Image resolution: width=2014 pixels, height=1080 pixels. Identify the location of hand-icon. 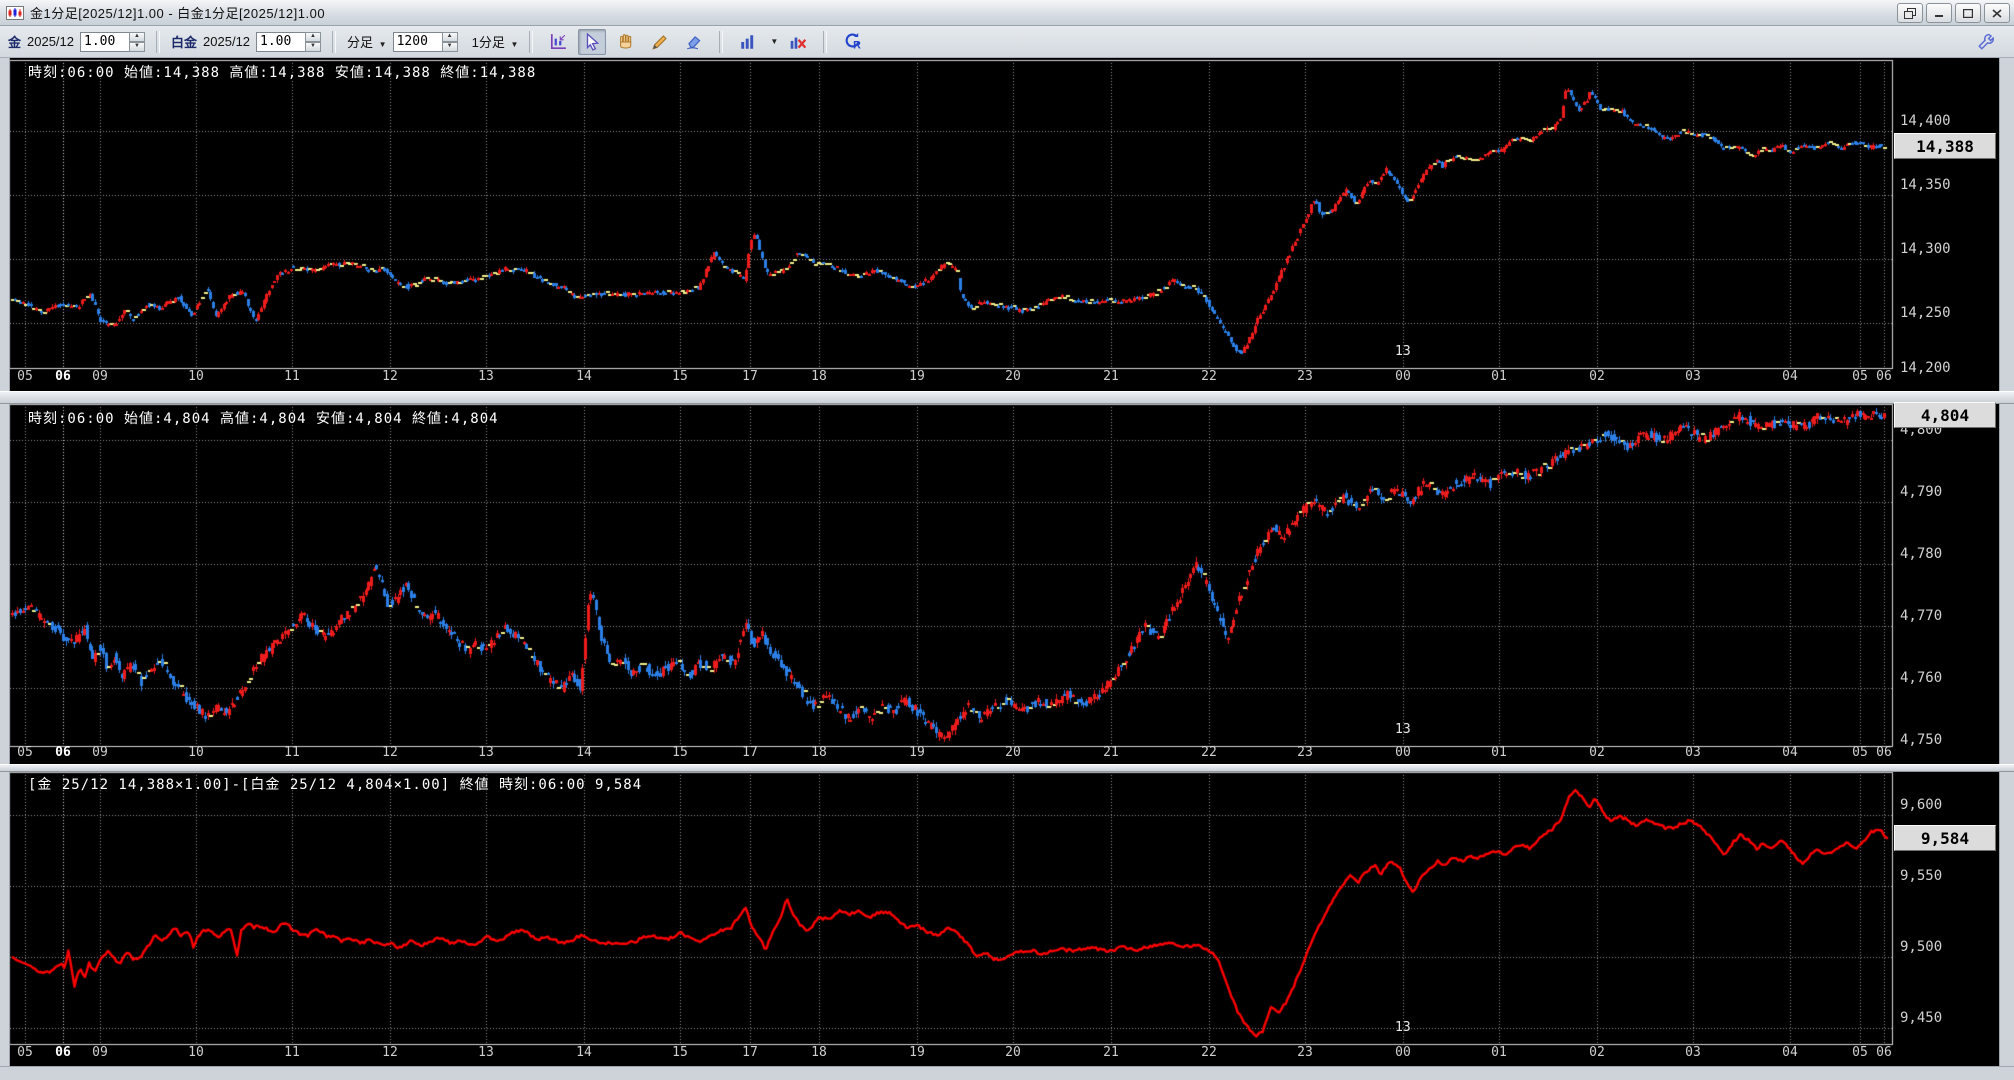
(626, 41).